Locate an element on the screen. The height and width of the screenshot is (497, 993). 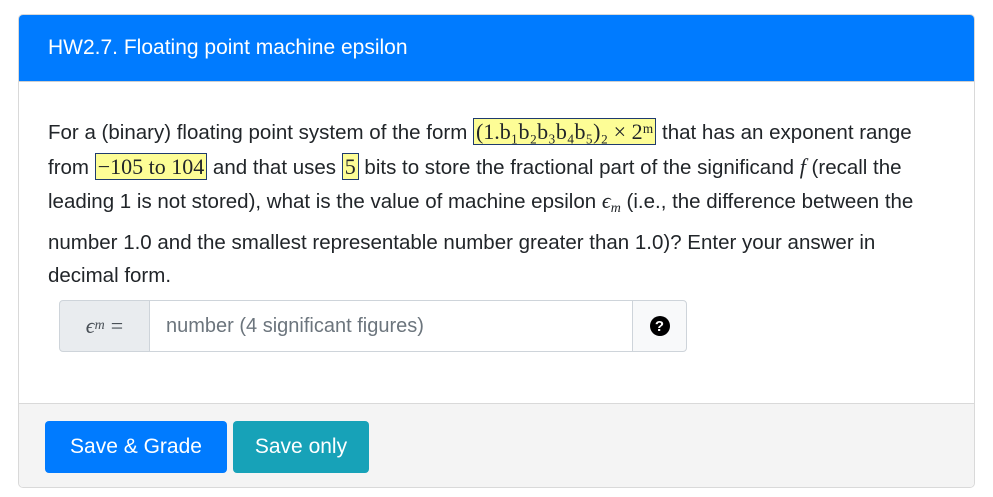
answer-label-symbol: ϵ is located at coordinates (90, 325).